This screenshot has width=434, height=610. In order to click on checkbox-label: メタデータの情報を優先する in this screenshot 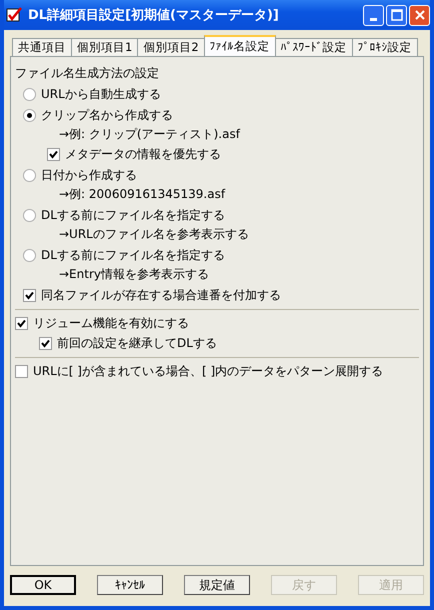, I will do `click(143, 154)`.